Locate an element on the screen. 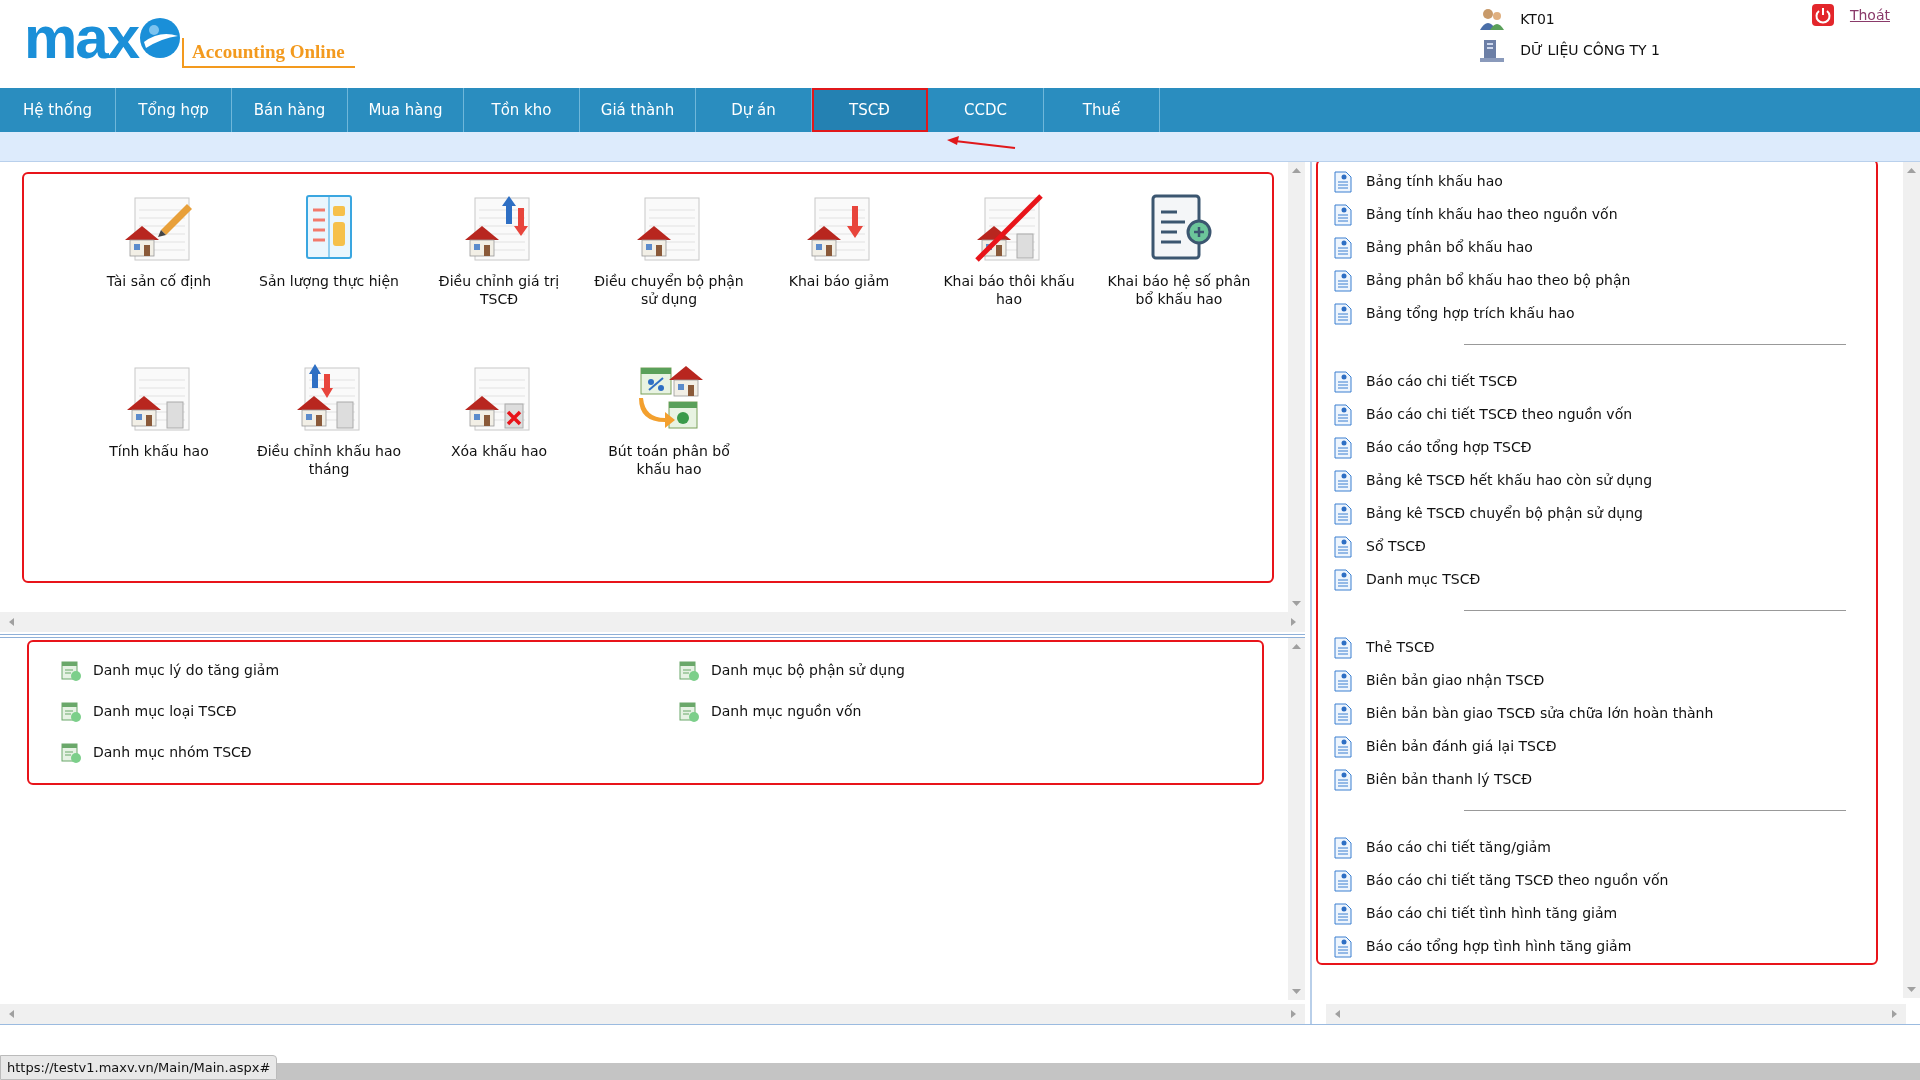 Image resolution: width=1920 pixels, height=1080 pixels. globe-icon is located at coordinates (160, 38).